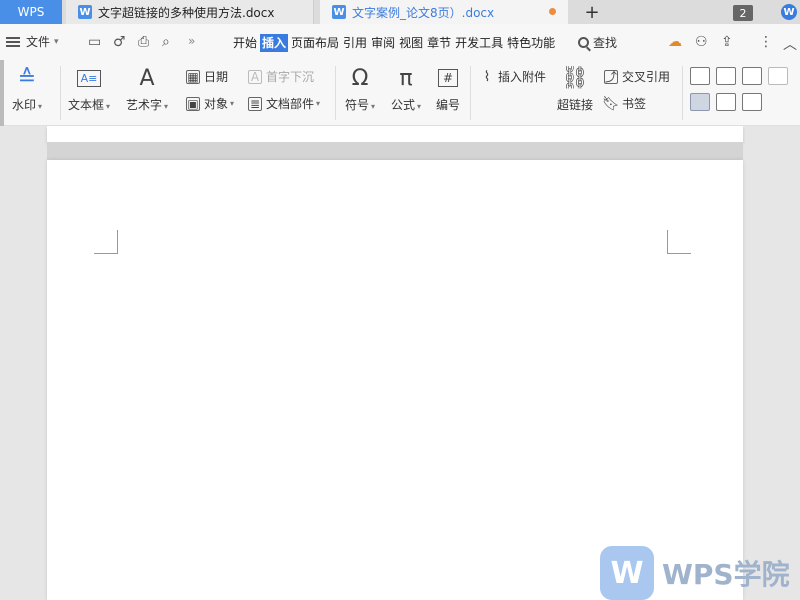  What do you see at coordinates (605, 43) in the screenshot?
I see `search-label: 查找` at bounding box center [605, 43].